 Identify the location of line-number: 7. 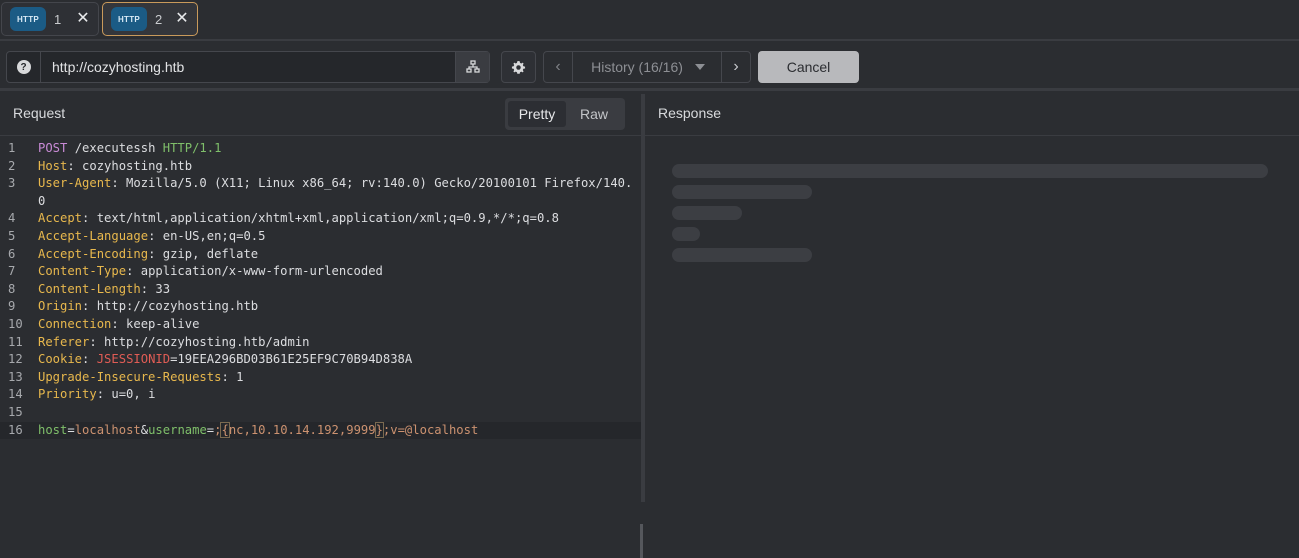
(12, 271).